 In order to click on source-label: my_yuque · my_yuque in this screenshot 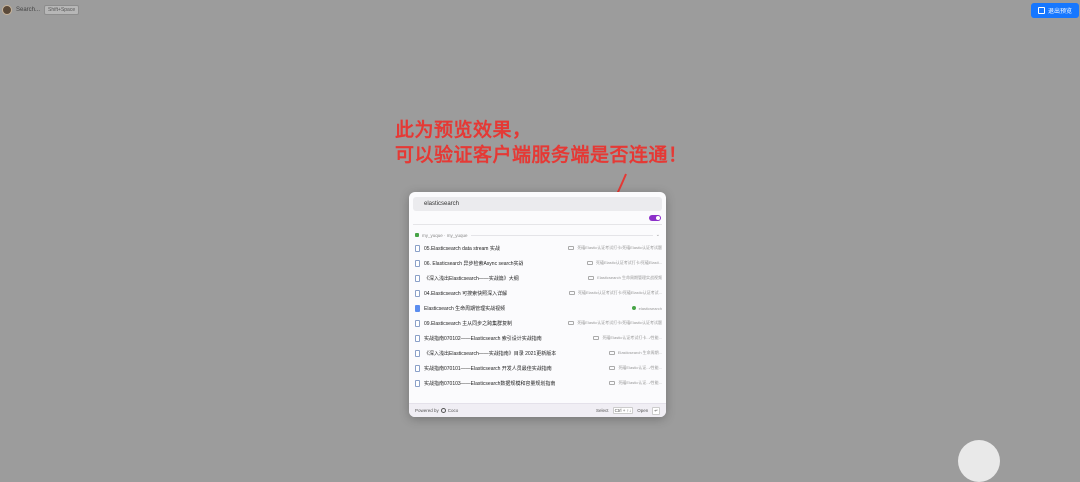, I will do `click(445, 235)`.